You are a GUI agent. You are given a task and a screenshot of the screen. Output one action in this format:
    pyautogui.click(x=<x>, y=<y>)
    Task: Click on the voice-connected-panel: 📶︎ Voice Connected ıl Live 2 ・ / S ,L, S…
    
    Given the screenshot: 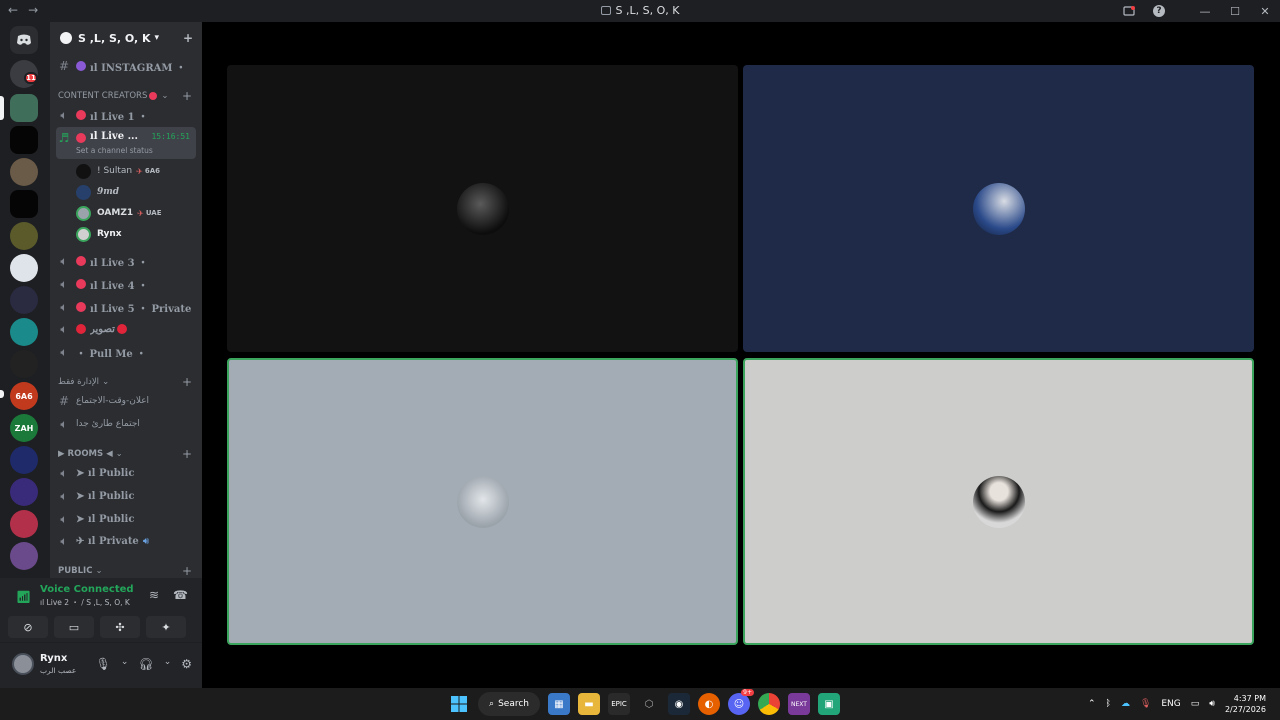 What is the action you would take?
    pyautogui.click(x=101, y=610)
    